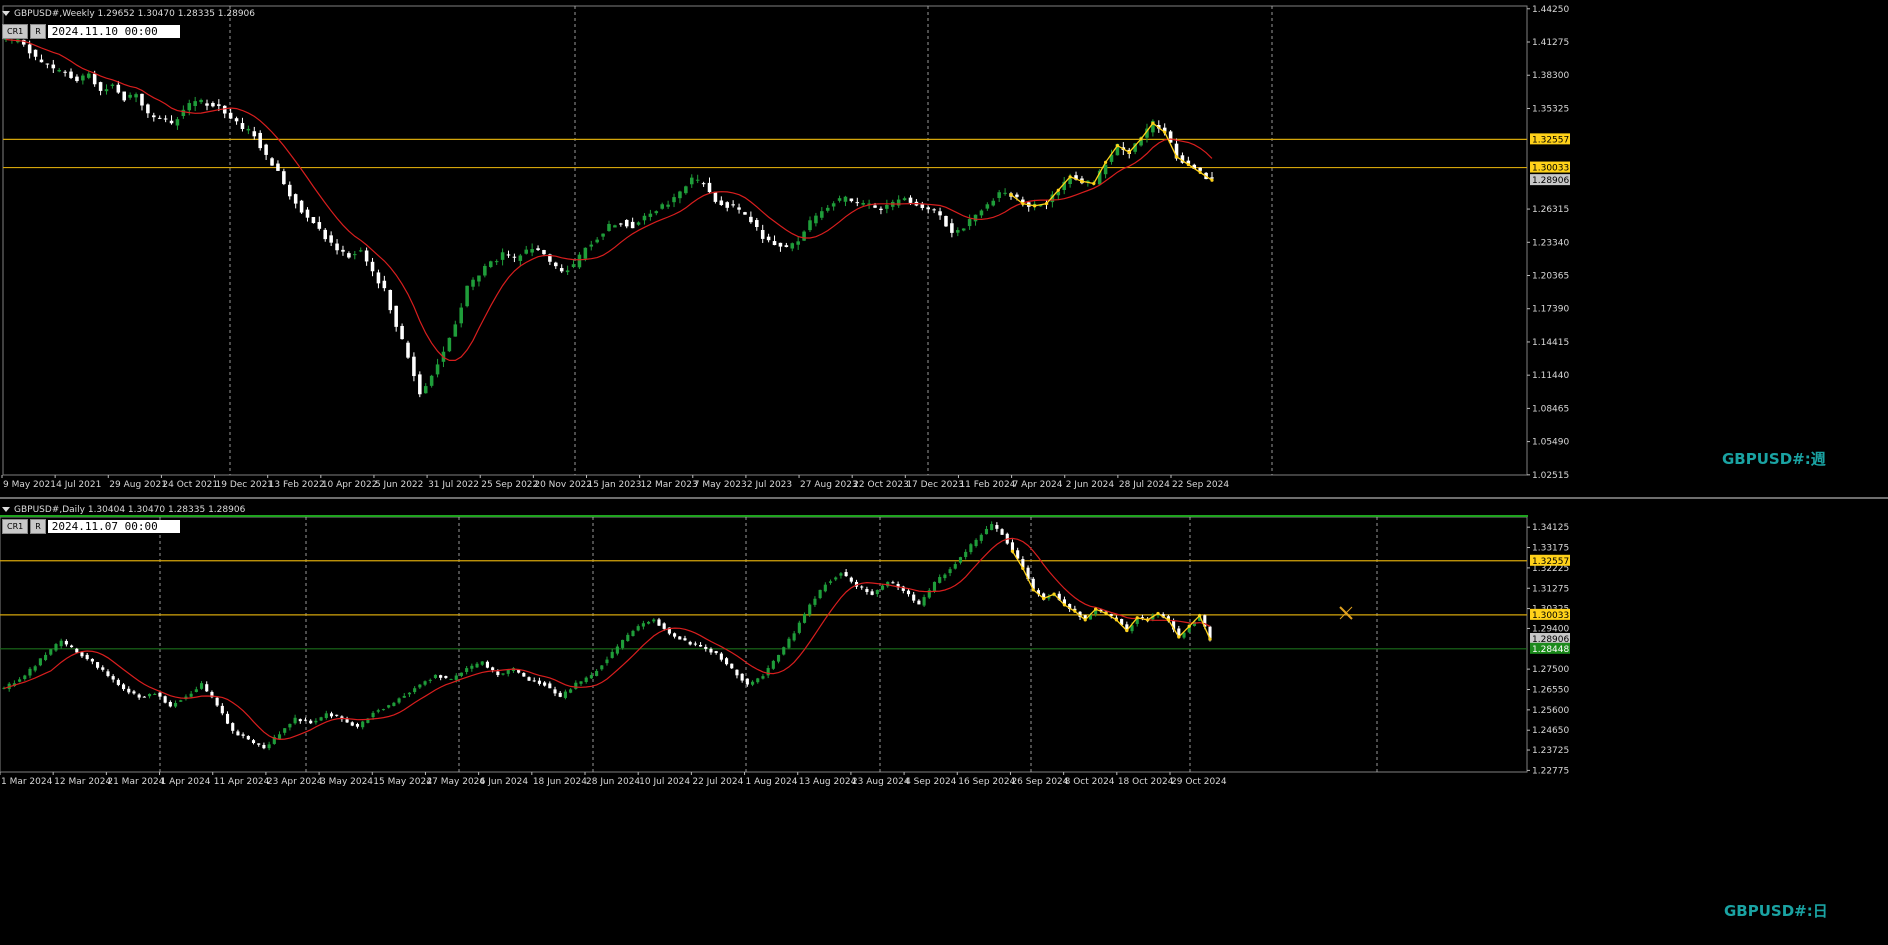 Image resolution: width=1888 pixels, height=945 pixels. What do you see at coordinates (1550, 562) in the screenshot?
I see `daily-price-badge-label: 1.32557` at bounding box center [1550, 562].